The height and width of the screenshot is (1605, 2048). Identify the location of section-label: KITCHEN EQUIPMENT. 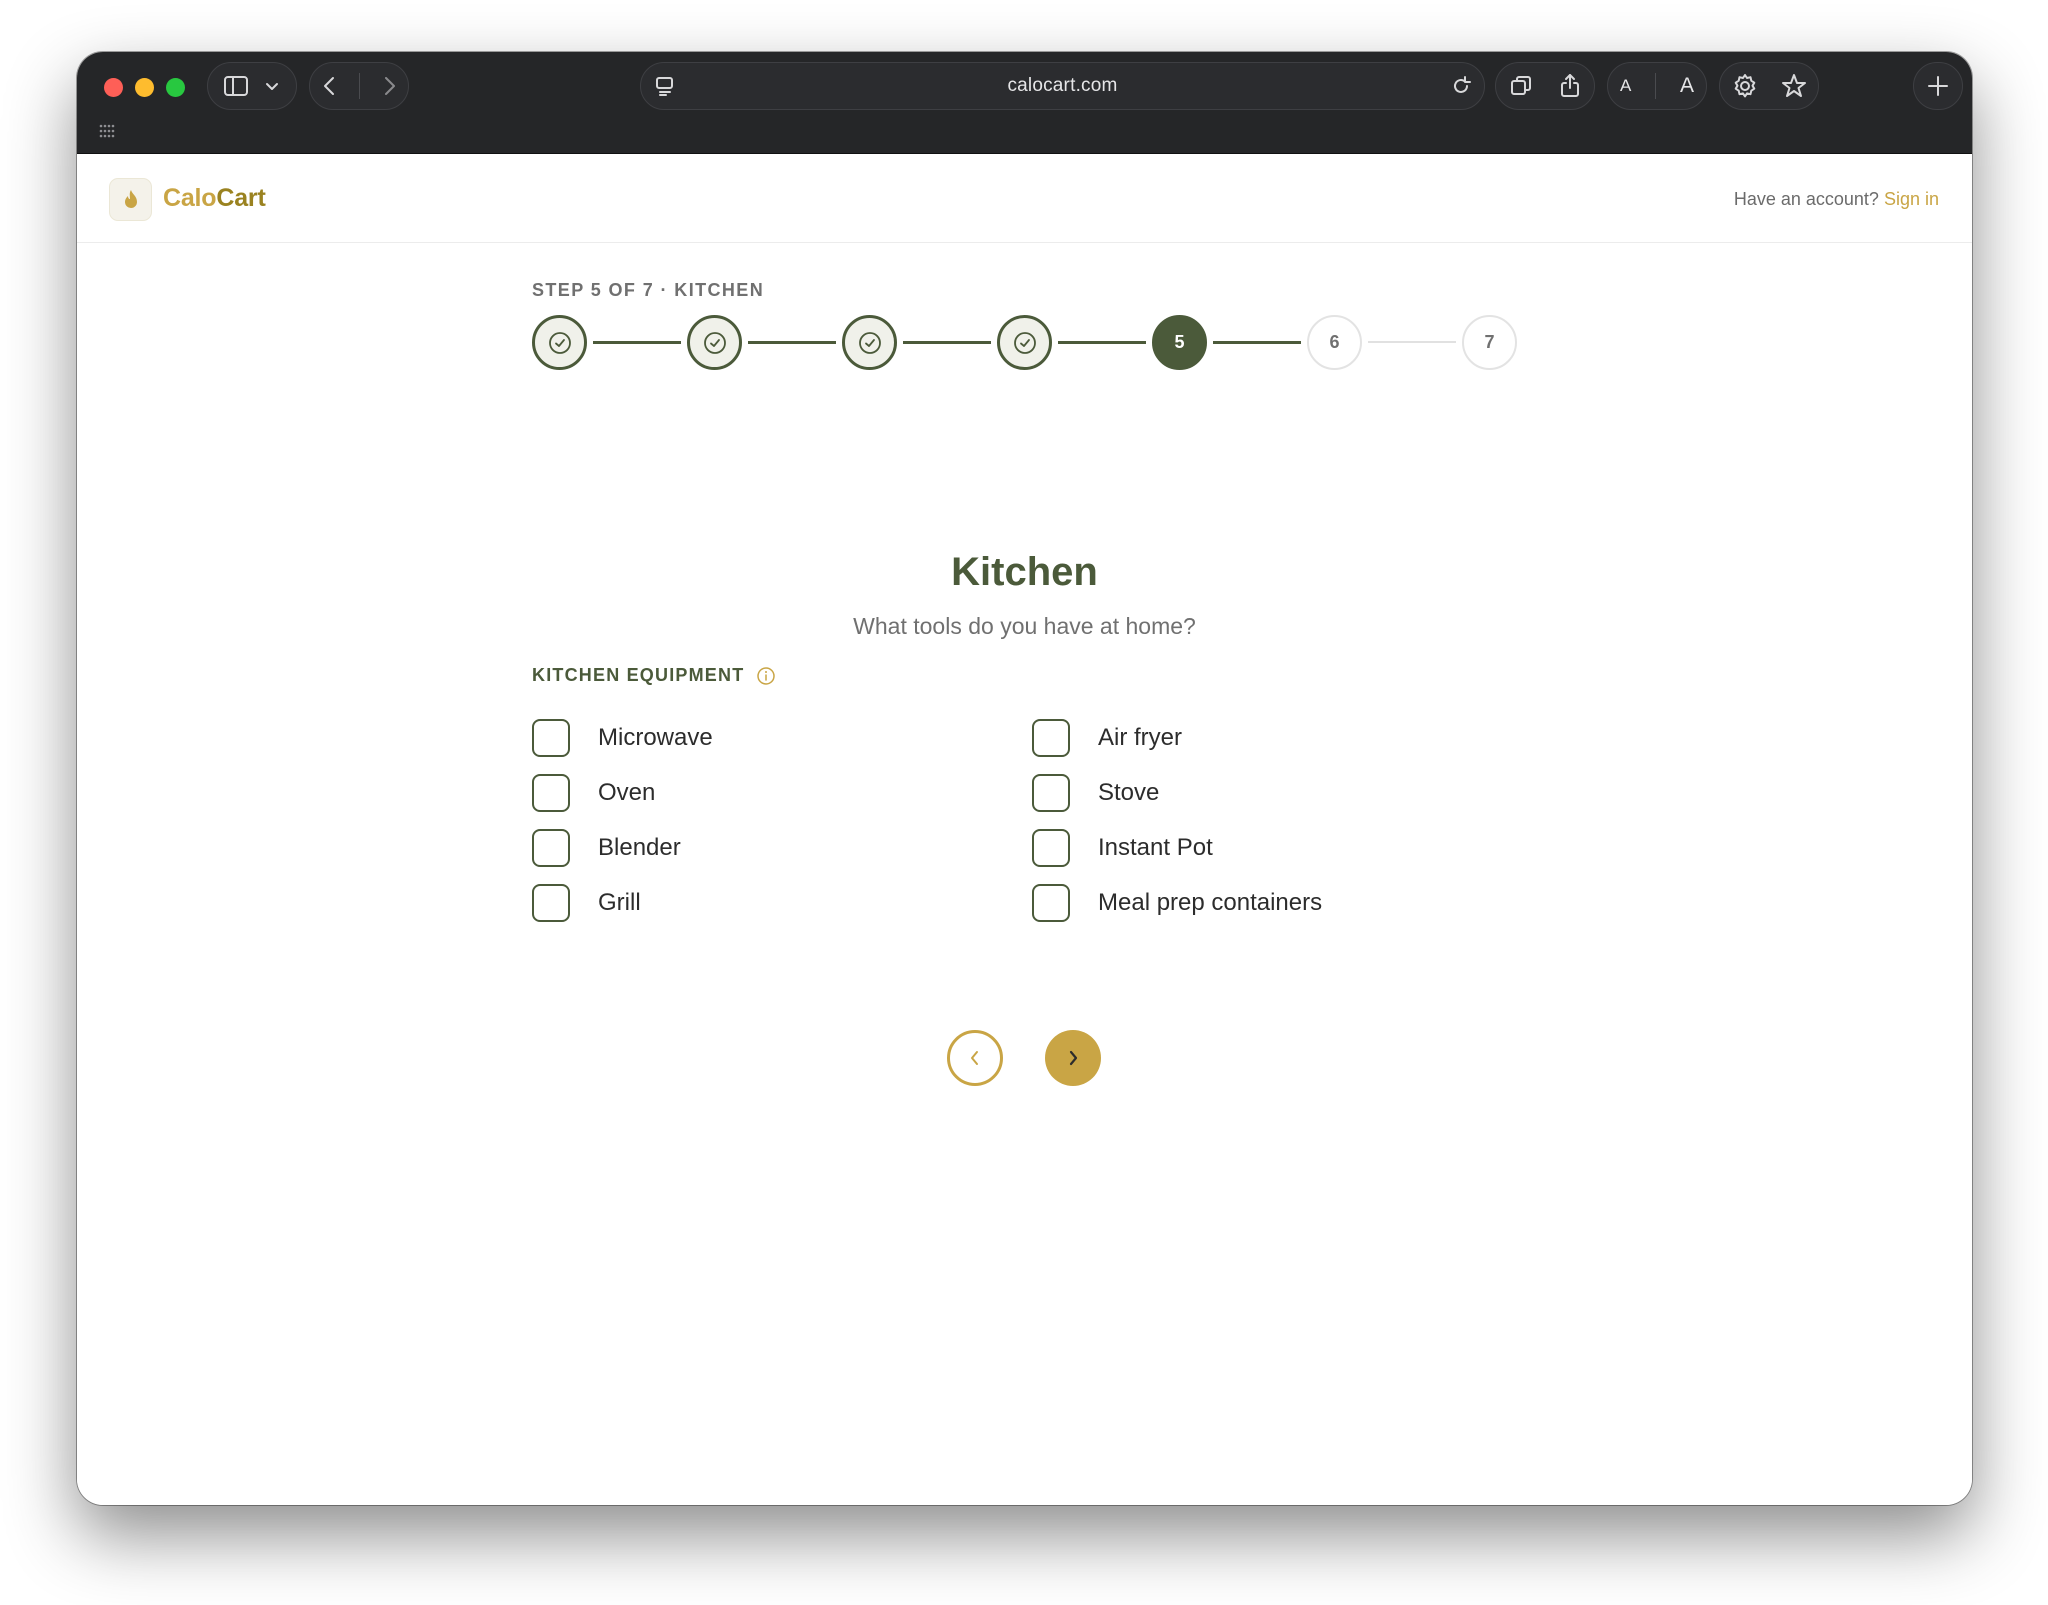
(654, 675).